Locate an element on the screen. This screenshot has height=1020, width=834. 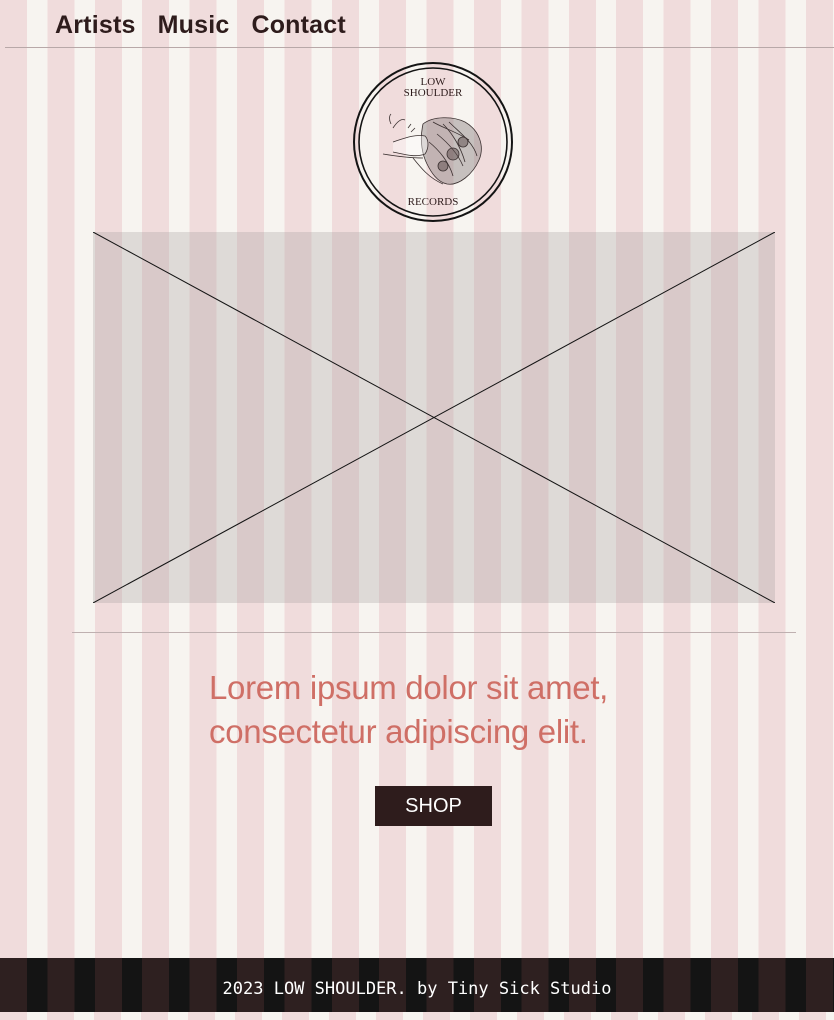
nav-music-link: Music is located at coordinates (194, 25).